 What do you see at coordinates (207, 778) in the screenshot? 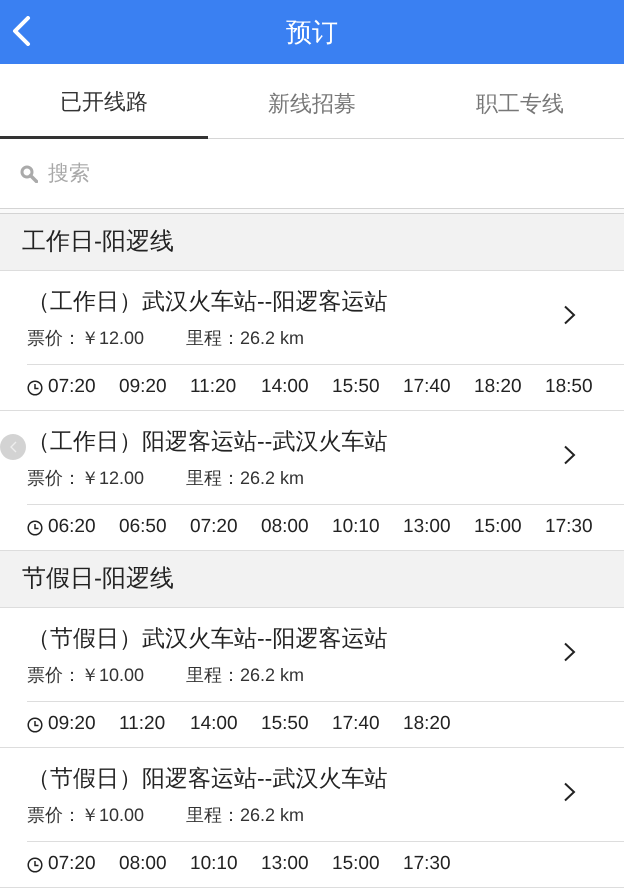
I see `route-title: （节假日）阳逻客运站--武汉火车站` at bounding box center [207, 778].